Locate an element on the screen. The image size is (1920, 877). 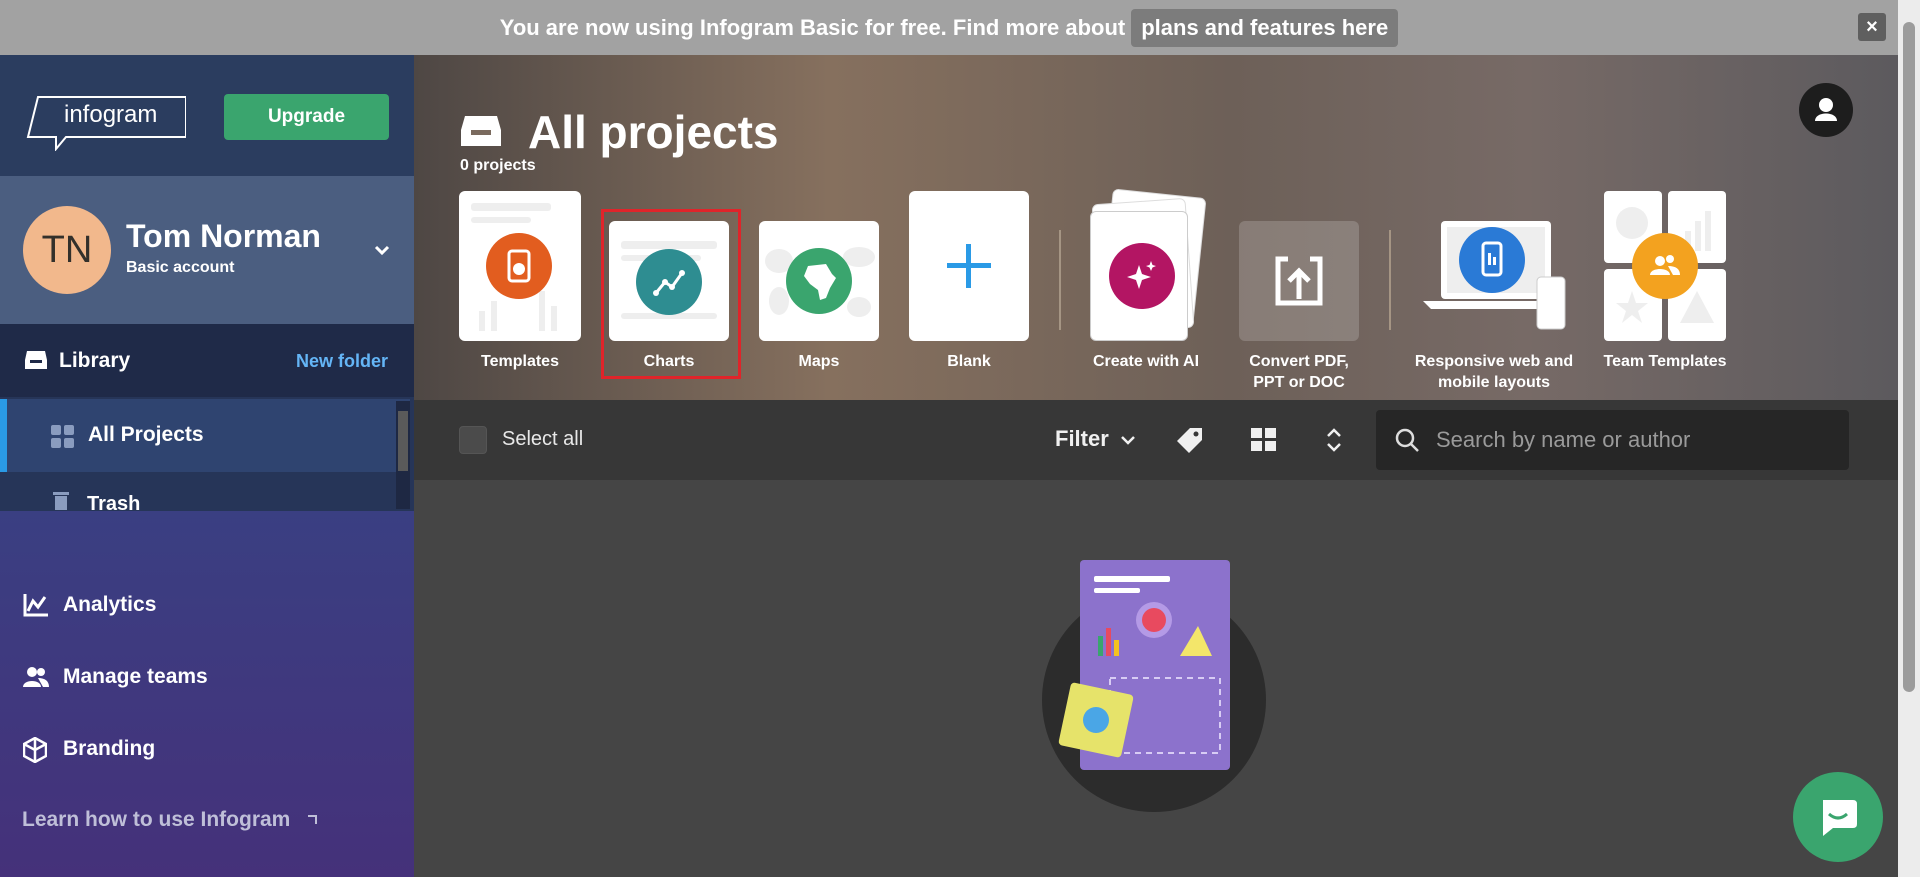
cube-icon is located at coordinates (35, 752).